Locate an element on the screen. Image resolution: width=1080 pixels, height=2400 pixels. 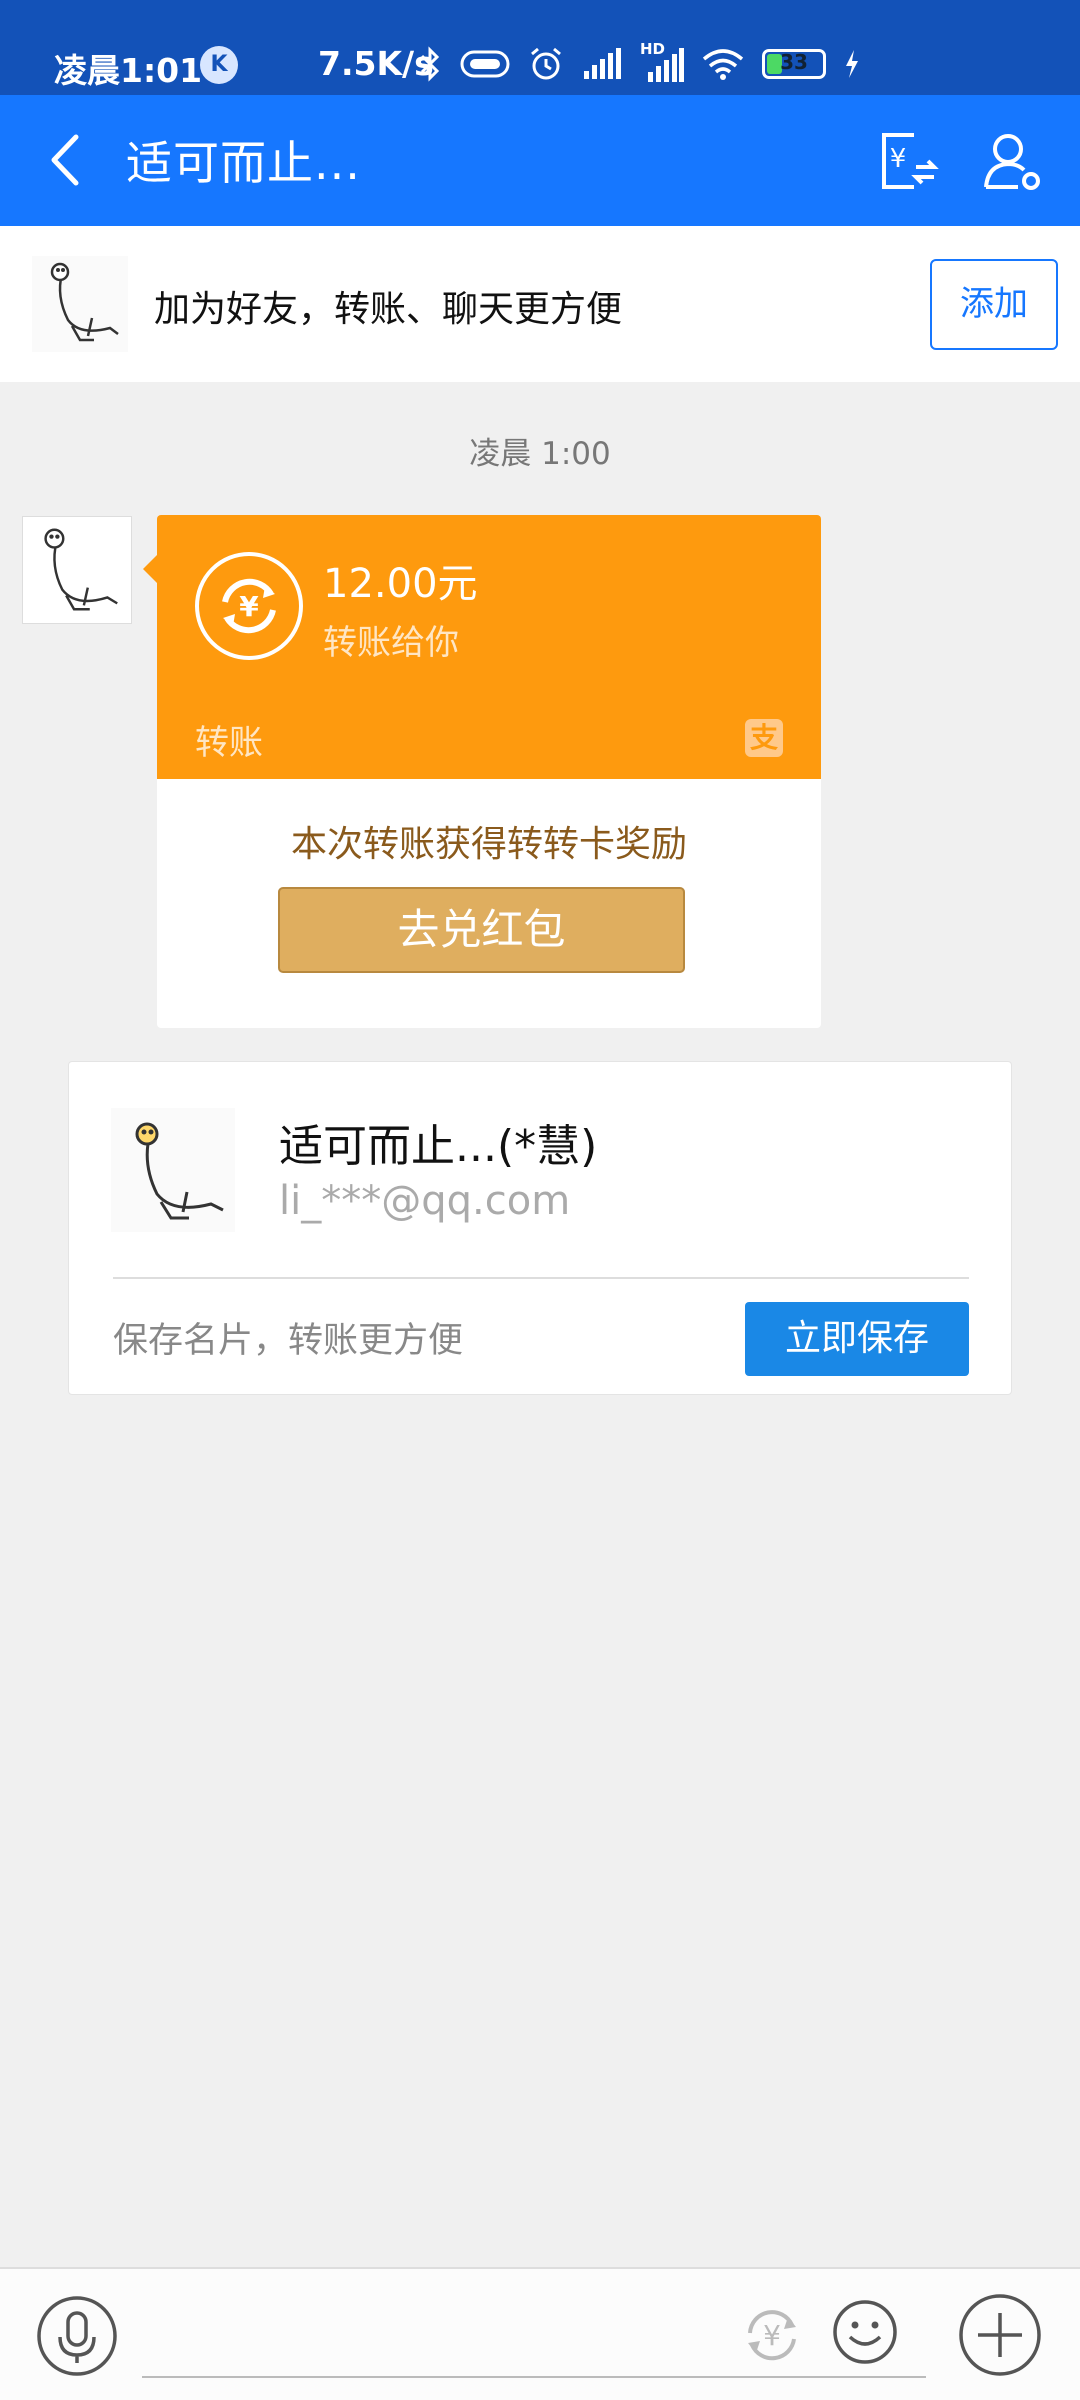
status-icons: HD 33 is located at coordinates (639, 63).